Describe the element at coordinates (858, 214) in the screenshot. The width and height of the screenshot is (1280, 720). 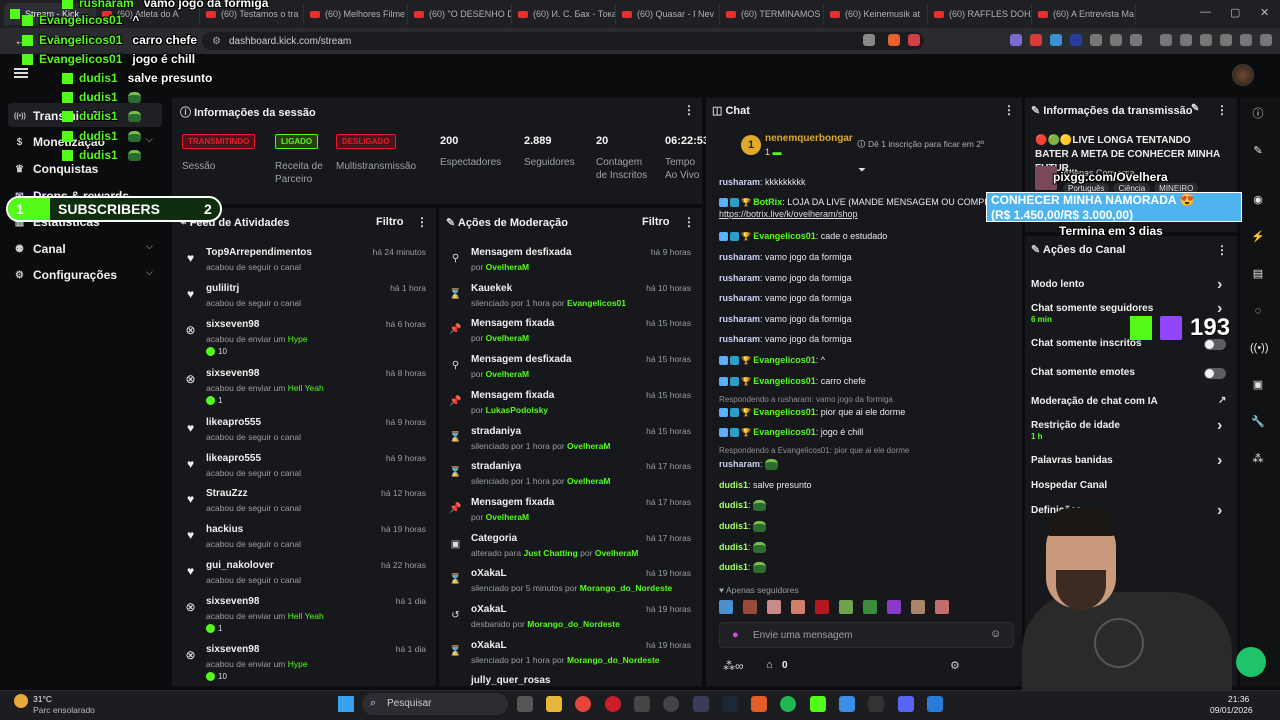
I see `chat-link: https://botrix.live/k/ovelheram/shop` at that location.